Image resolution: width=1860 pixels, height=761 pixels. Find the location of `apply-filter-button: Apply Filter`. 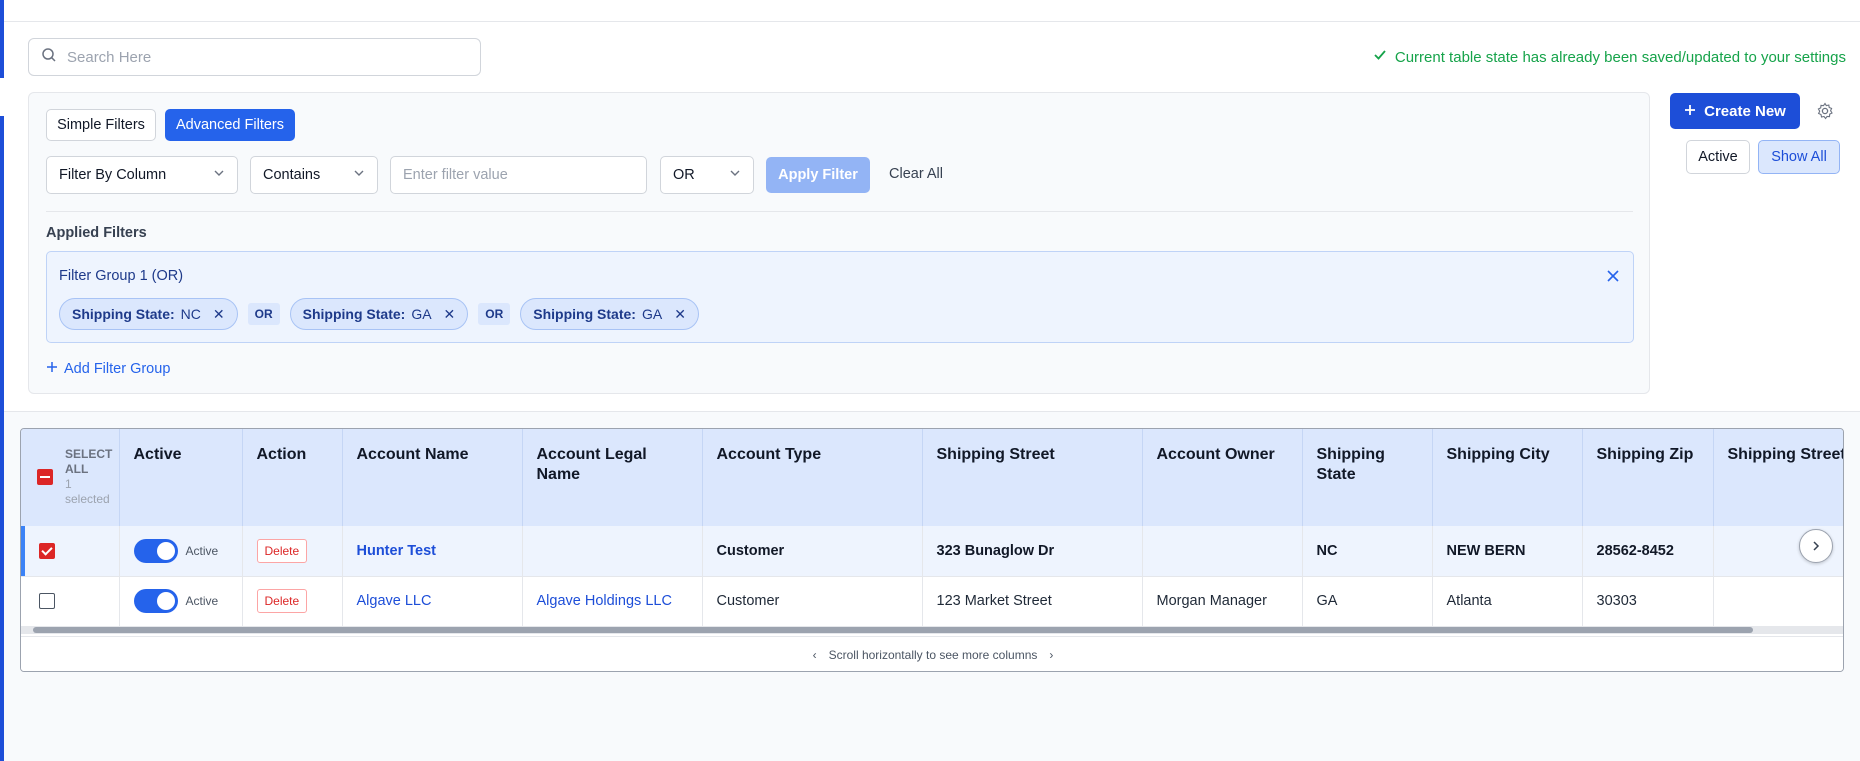

apply-filter-button: Apply Filter is located at coordinates (818, 175).